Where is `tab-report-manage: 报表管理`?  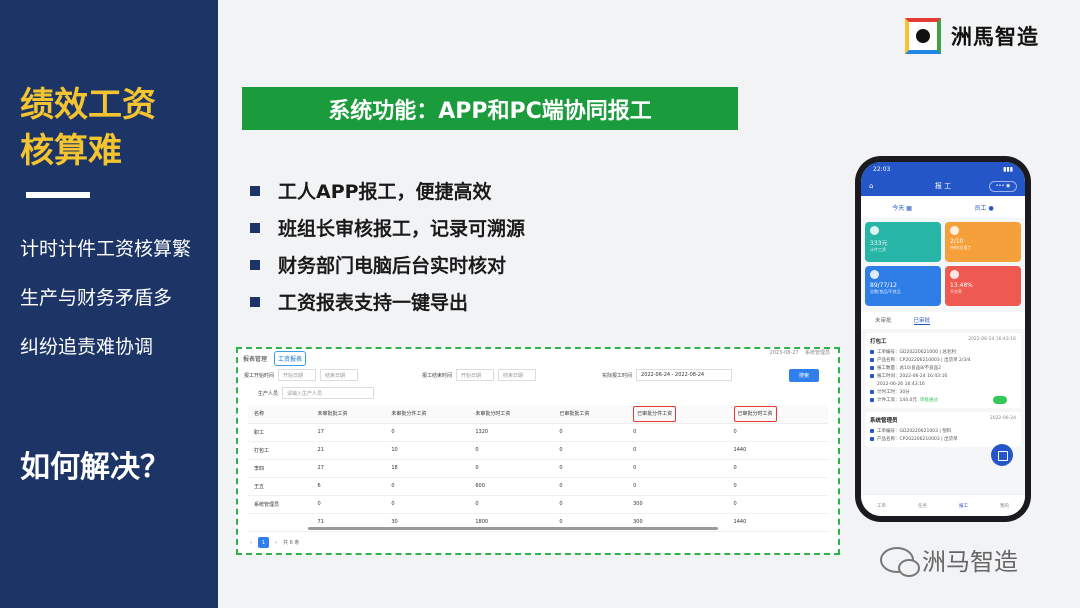 tab-report-manage: 报表管理 is located at coordinates (255, 358).